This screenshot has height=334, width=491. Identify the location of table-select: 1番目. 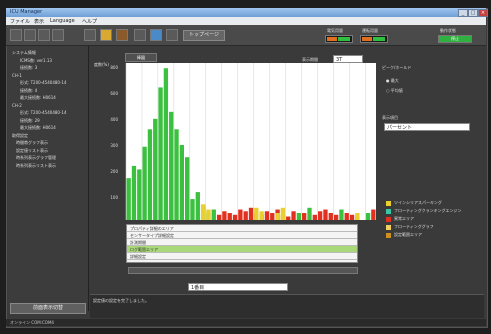
(238, 287).